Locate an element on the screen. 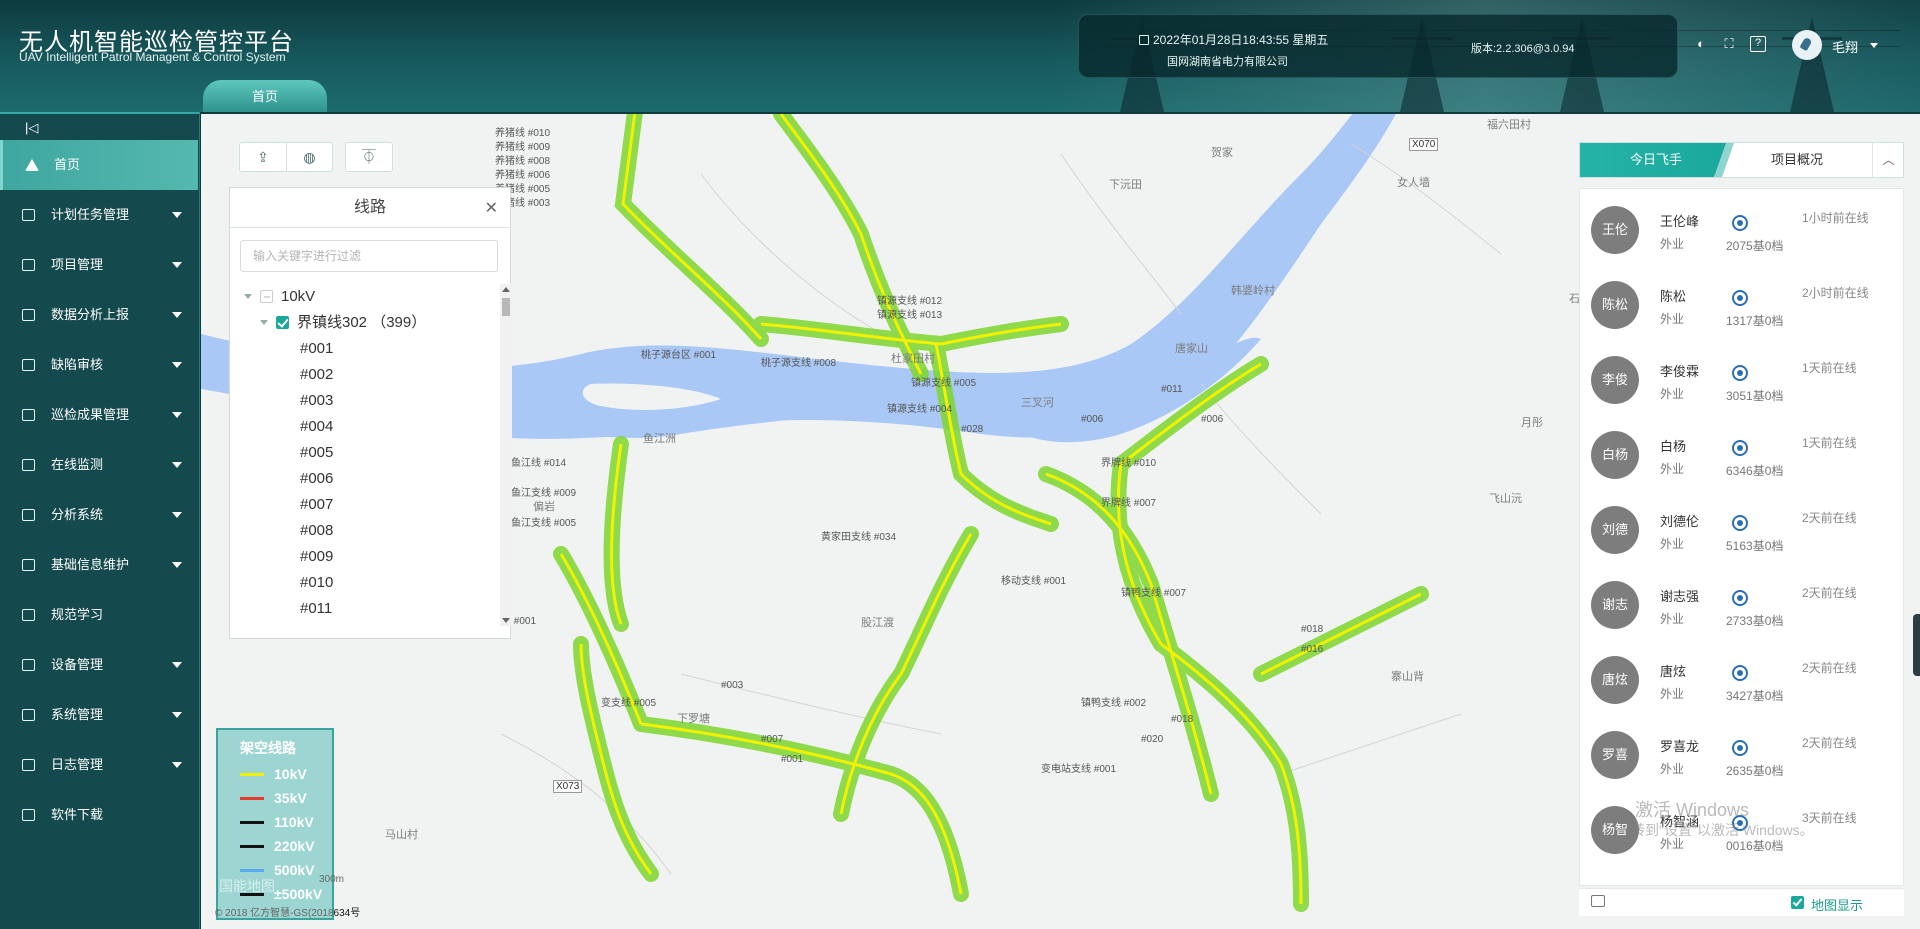 Image resolution: width=1920 pixels, height=929 pixels. scroll-thumb is located at coordinates (506, 307).